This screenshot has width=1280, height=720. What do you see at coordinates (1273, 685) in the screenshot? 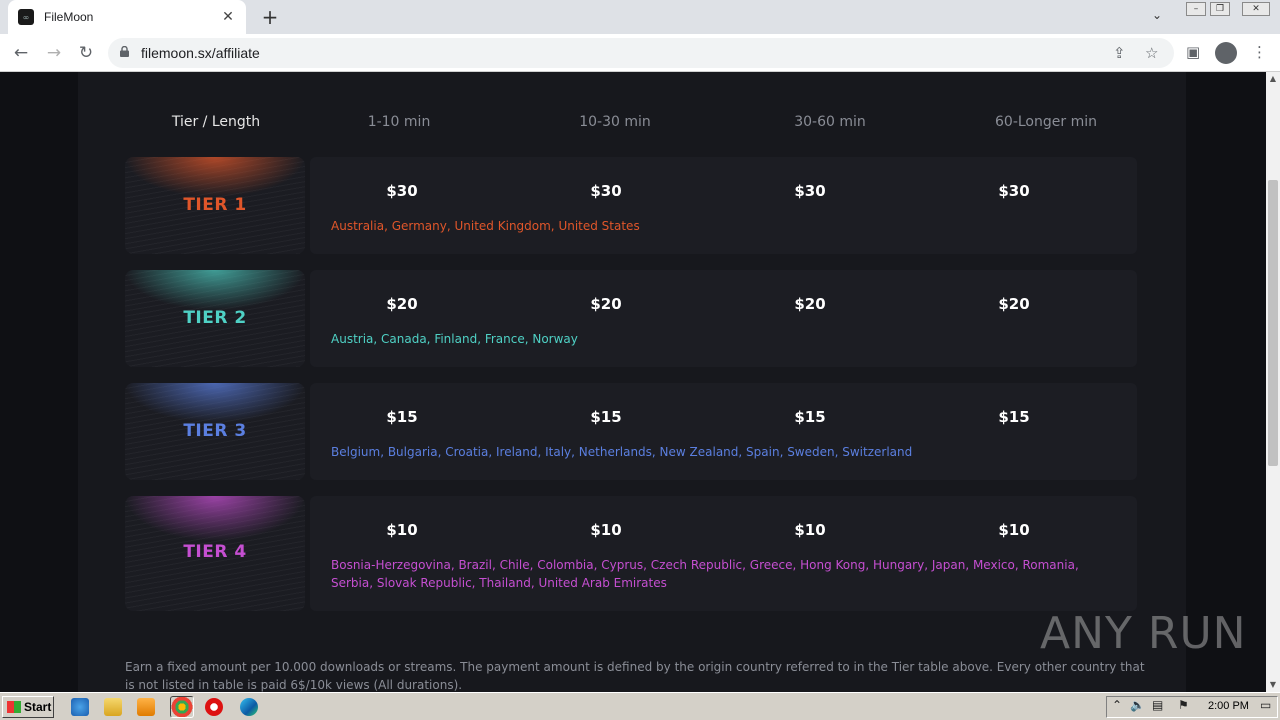
I see `scroll-down-arrow-icon: ▼` at bounding box center [1273, 685].